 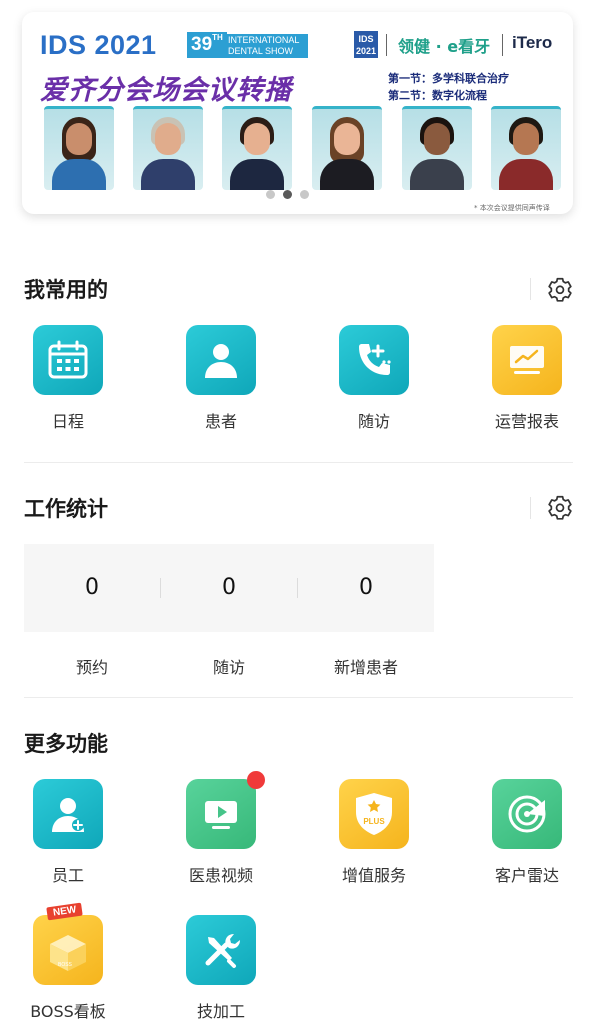 I want to click on banner-session-2: 第二节：数字化流程, so click(x=437, y=95).